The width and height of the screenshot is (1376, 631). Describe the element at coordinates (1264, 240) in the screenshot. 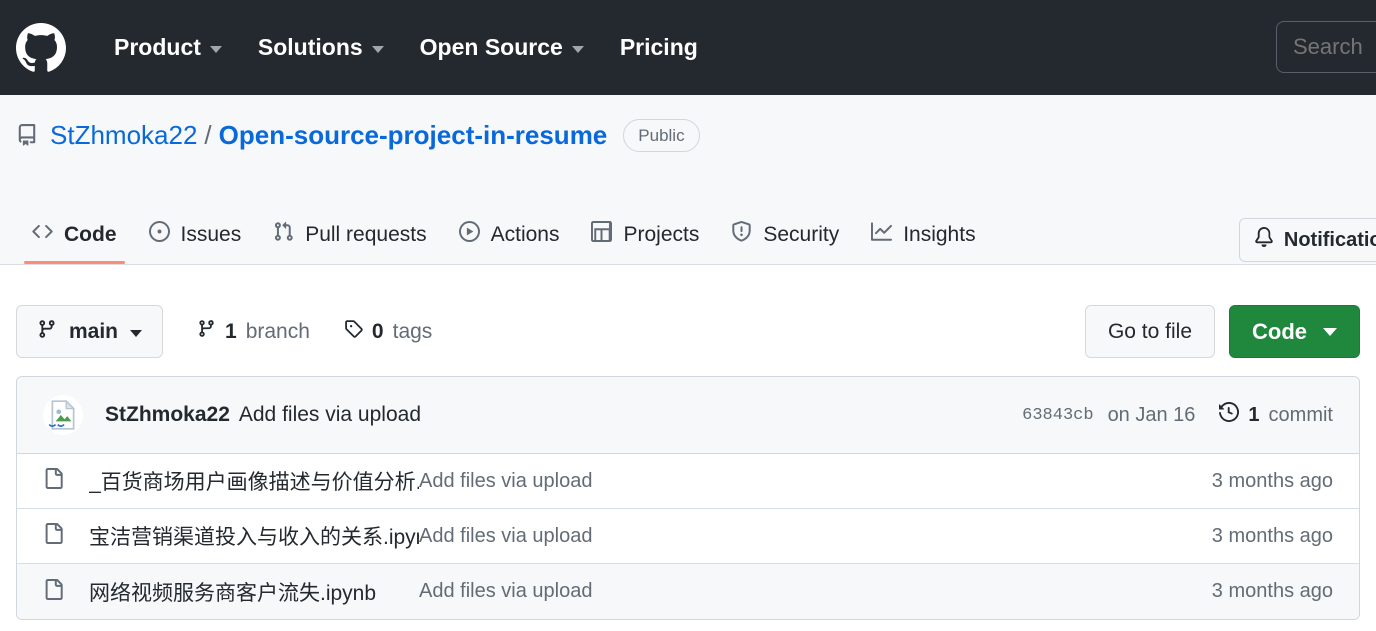

I see `bell-icon` at that location.